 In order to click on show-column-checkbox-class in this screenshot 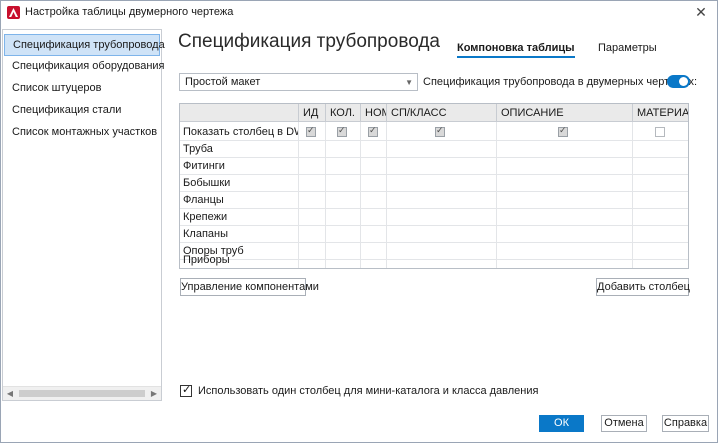, I will do `click(440, 131)`.